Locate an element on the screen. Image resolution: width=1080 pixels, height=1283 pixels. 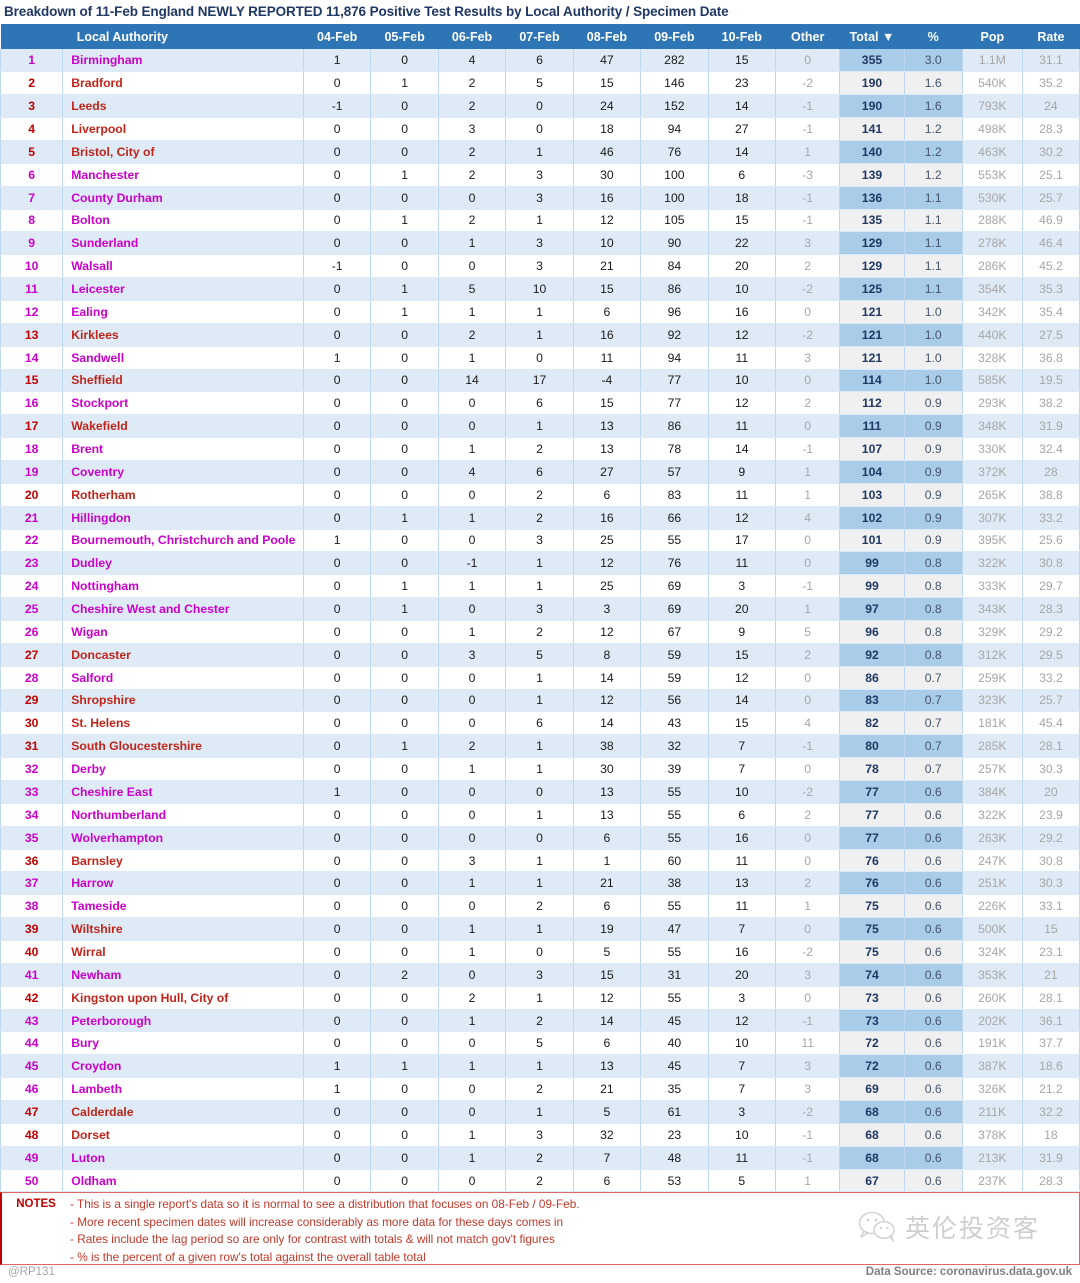
table-row: 6 Manchester 0 1 2 3 30 100 6 -3 139 1.2 553K 25.1 is located at coordinates (540, 175).